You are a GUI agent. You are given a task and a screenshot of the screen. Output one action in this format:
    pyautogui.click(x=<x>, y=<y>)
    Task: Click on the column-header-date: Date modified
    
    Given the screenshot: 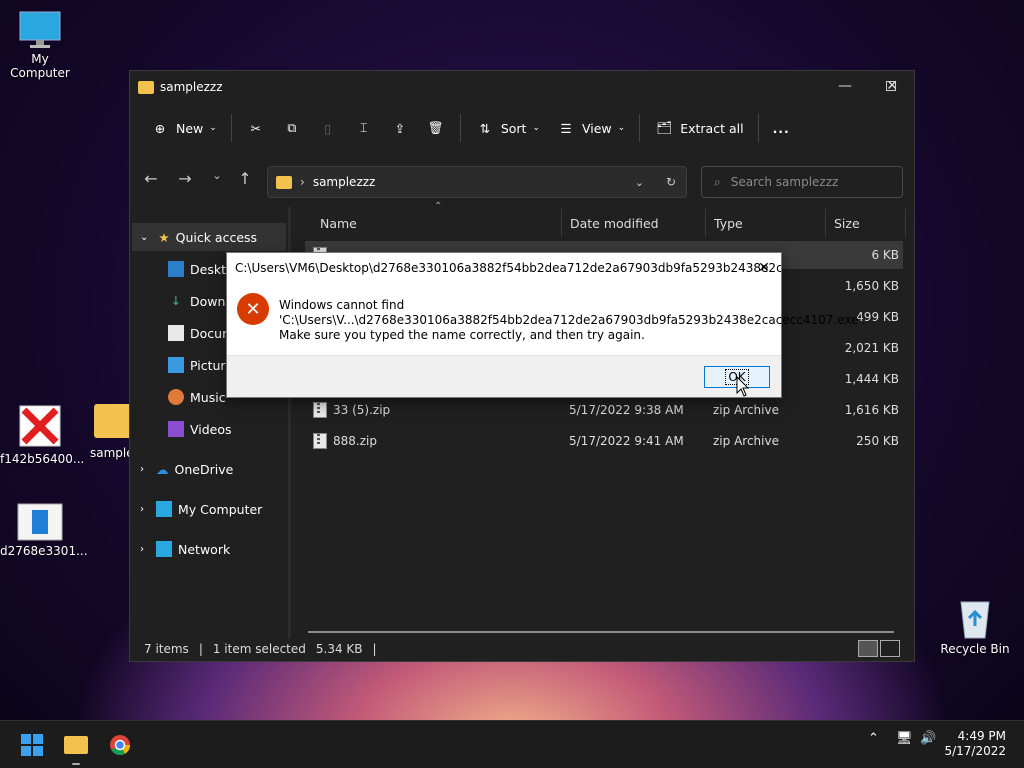 What is the action you would take?
    pyautogui.click(x=634, y=223)
    